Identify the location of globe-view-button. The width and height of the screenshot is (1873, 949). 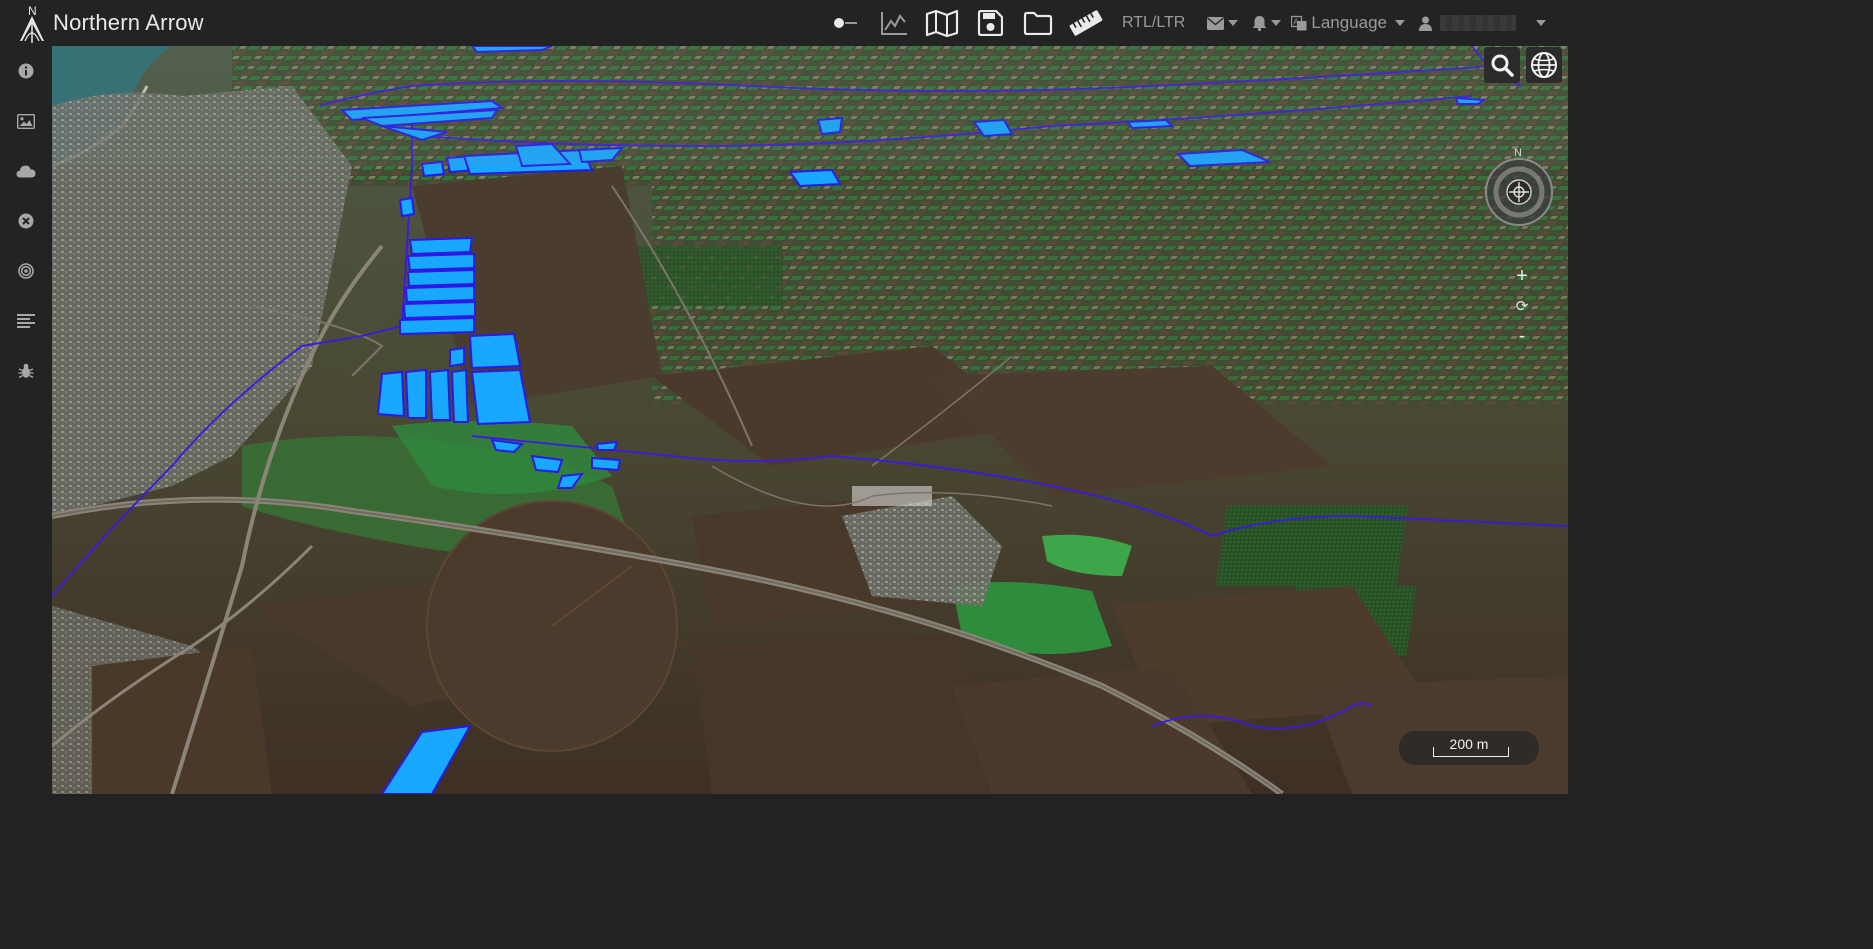
(1544, 65).